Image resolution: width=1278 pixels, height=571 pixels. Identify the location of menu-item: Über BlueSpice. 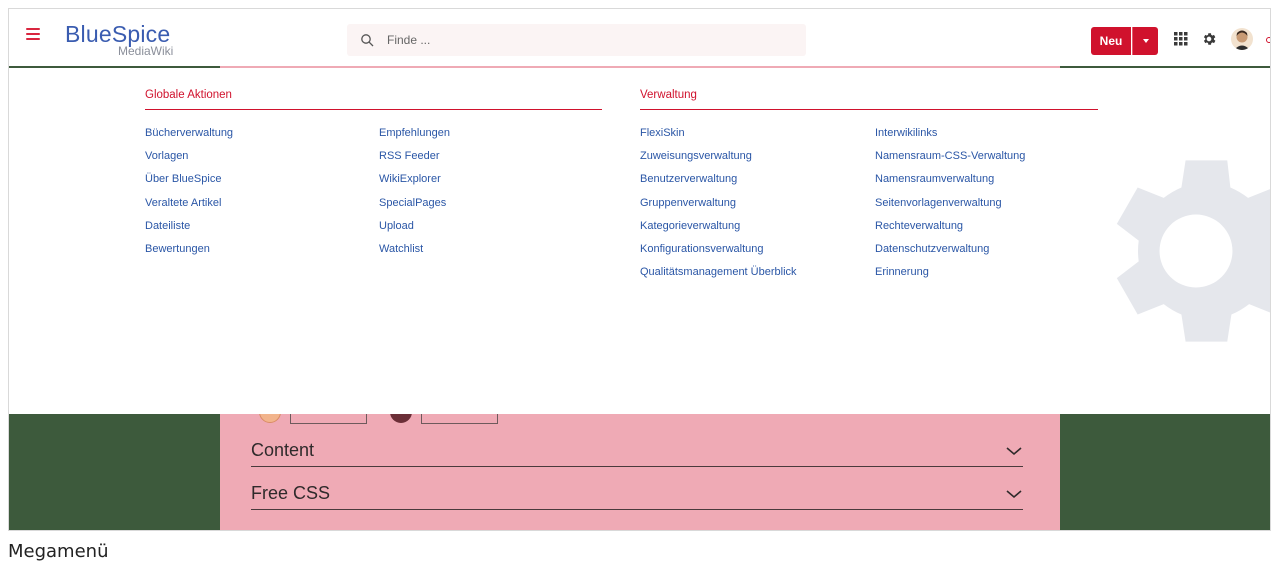
(189, 182).